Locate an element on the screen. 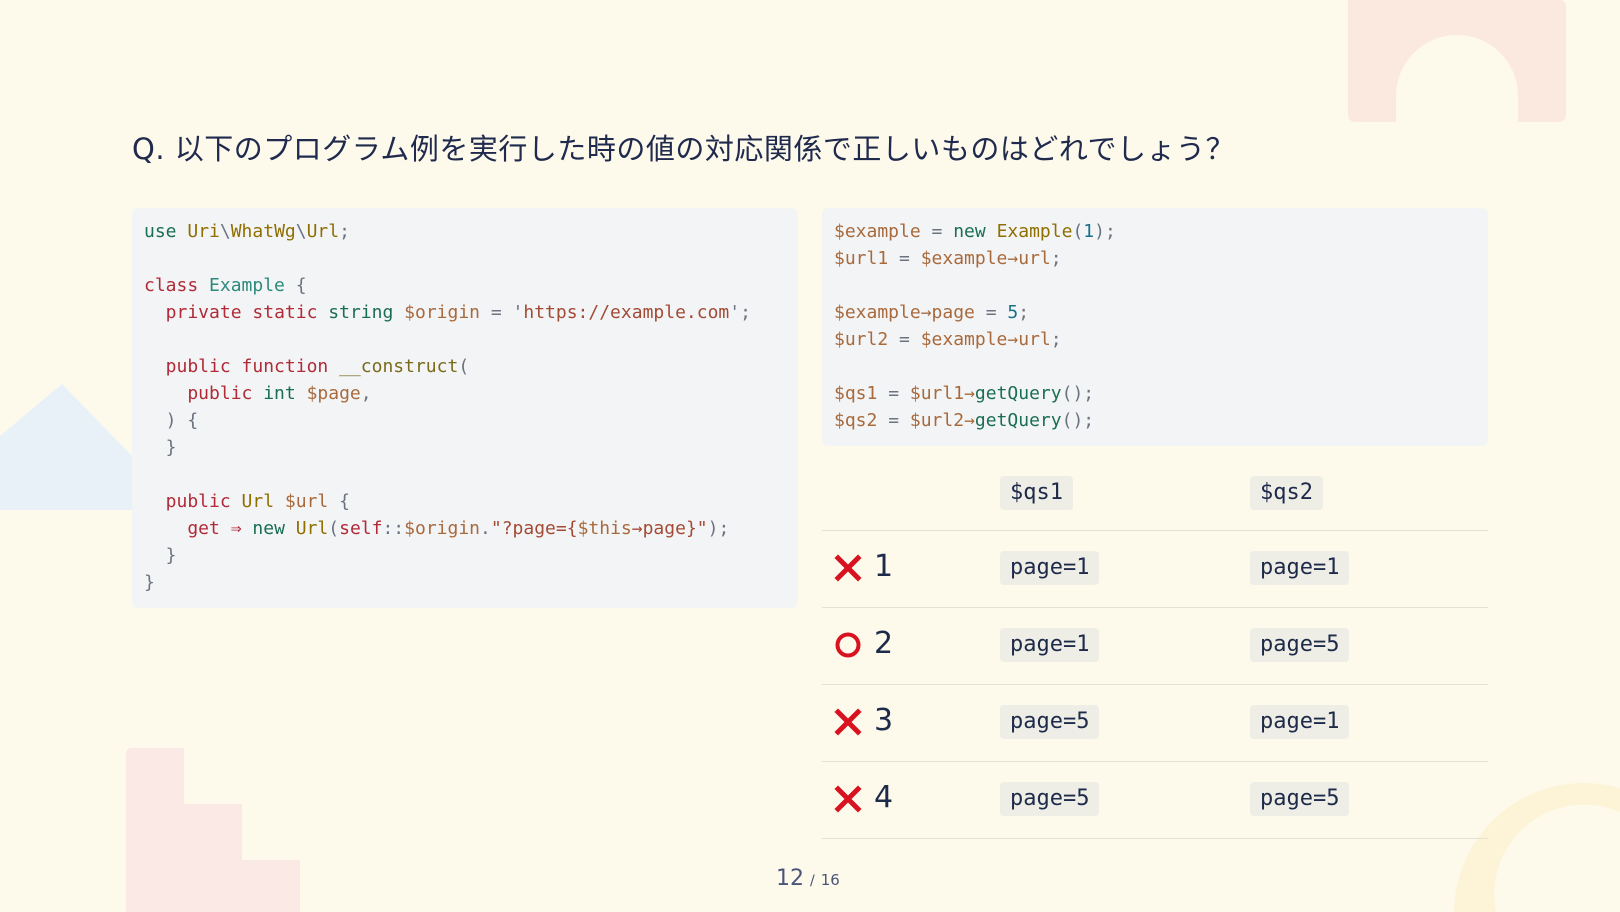 The image size is (1620, 912). code-token: url is located at coordinates (1034, 258).